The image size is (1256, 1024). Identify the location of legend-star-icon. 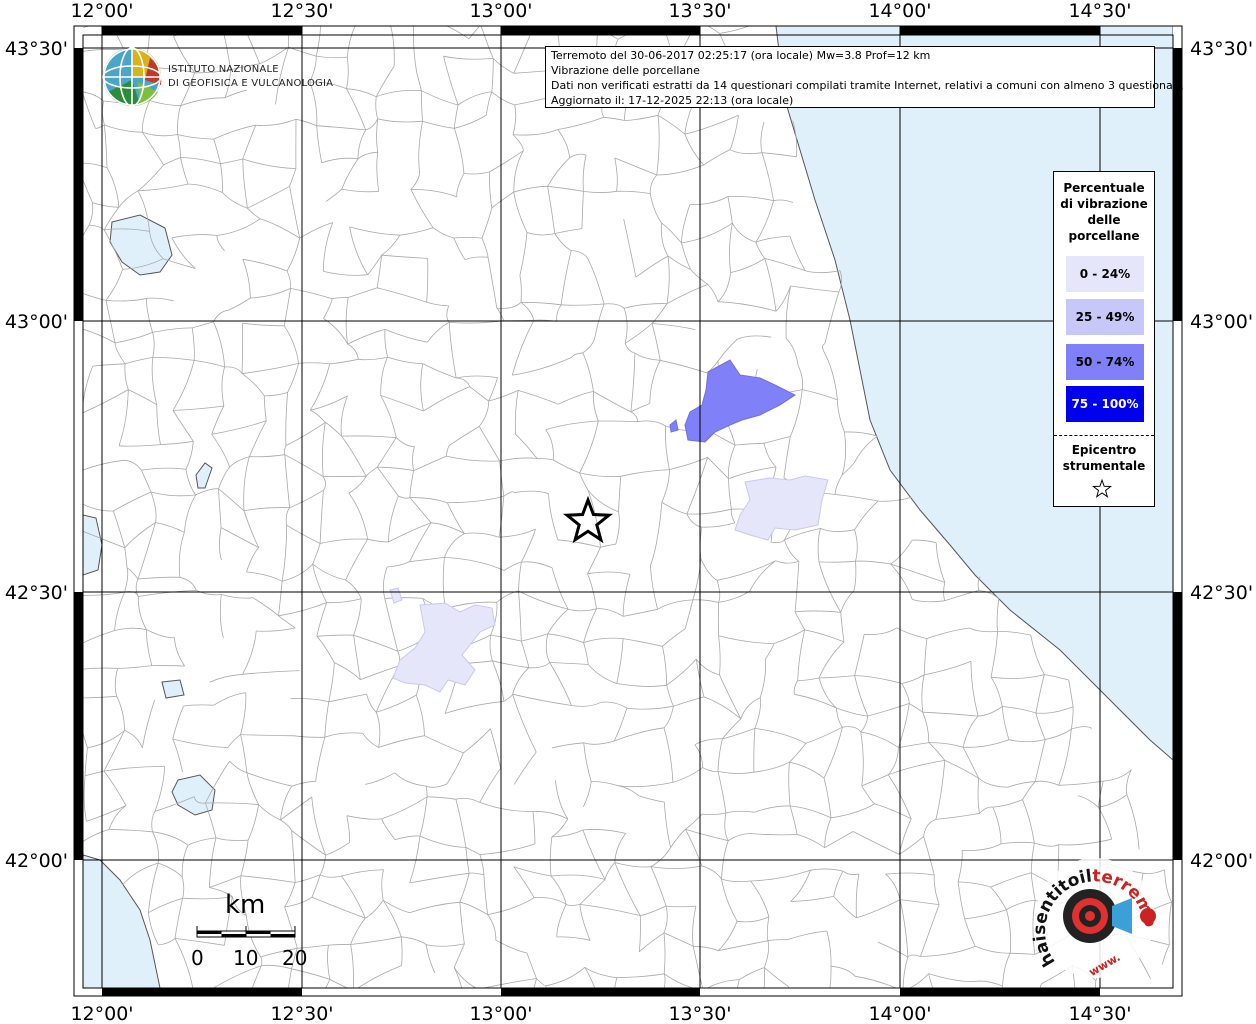
(1102, 488).